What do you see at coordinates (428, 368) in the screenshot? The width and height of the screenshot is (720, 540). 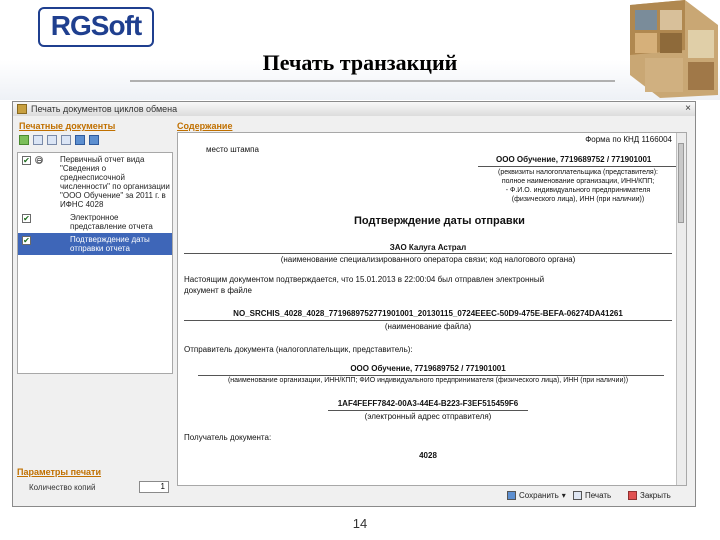 I see `sender-org: ООО Обучение, 7719689752 / 771901001` at bounding box center [428, 368].